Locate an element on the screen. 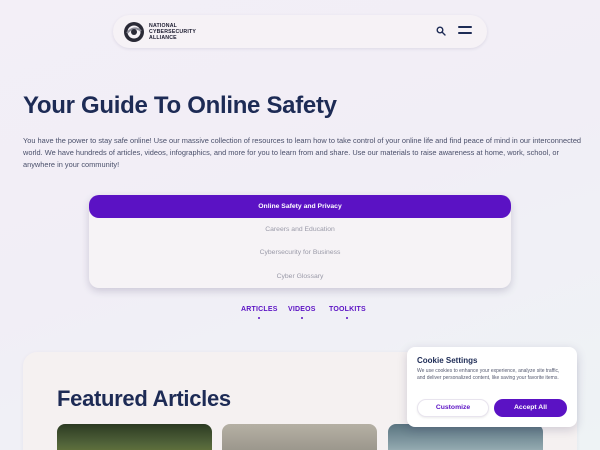 This screenshot has height=450, width=600. page-title: Your Guide To Online Safety is located at coordinates (180, 105).